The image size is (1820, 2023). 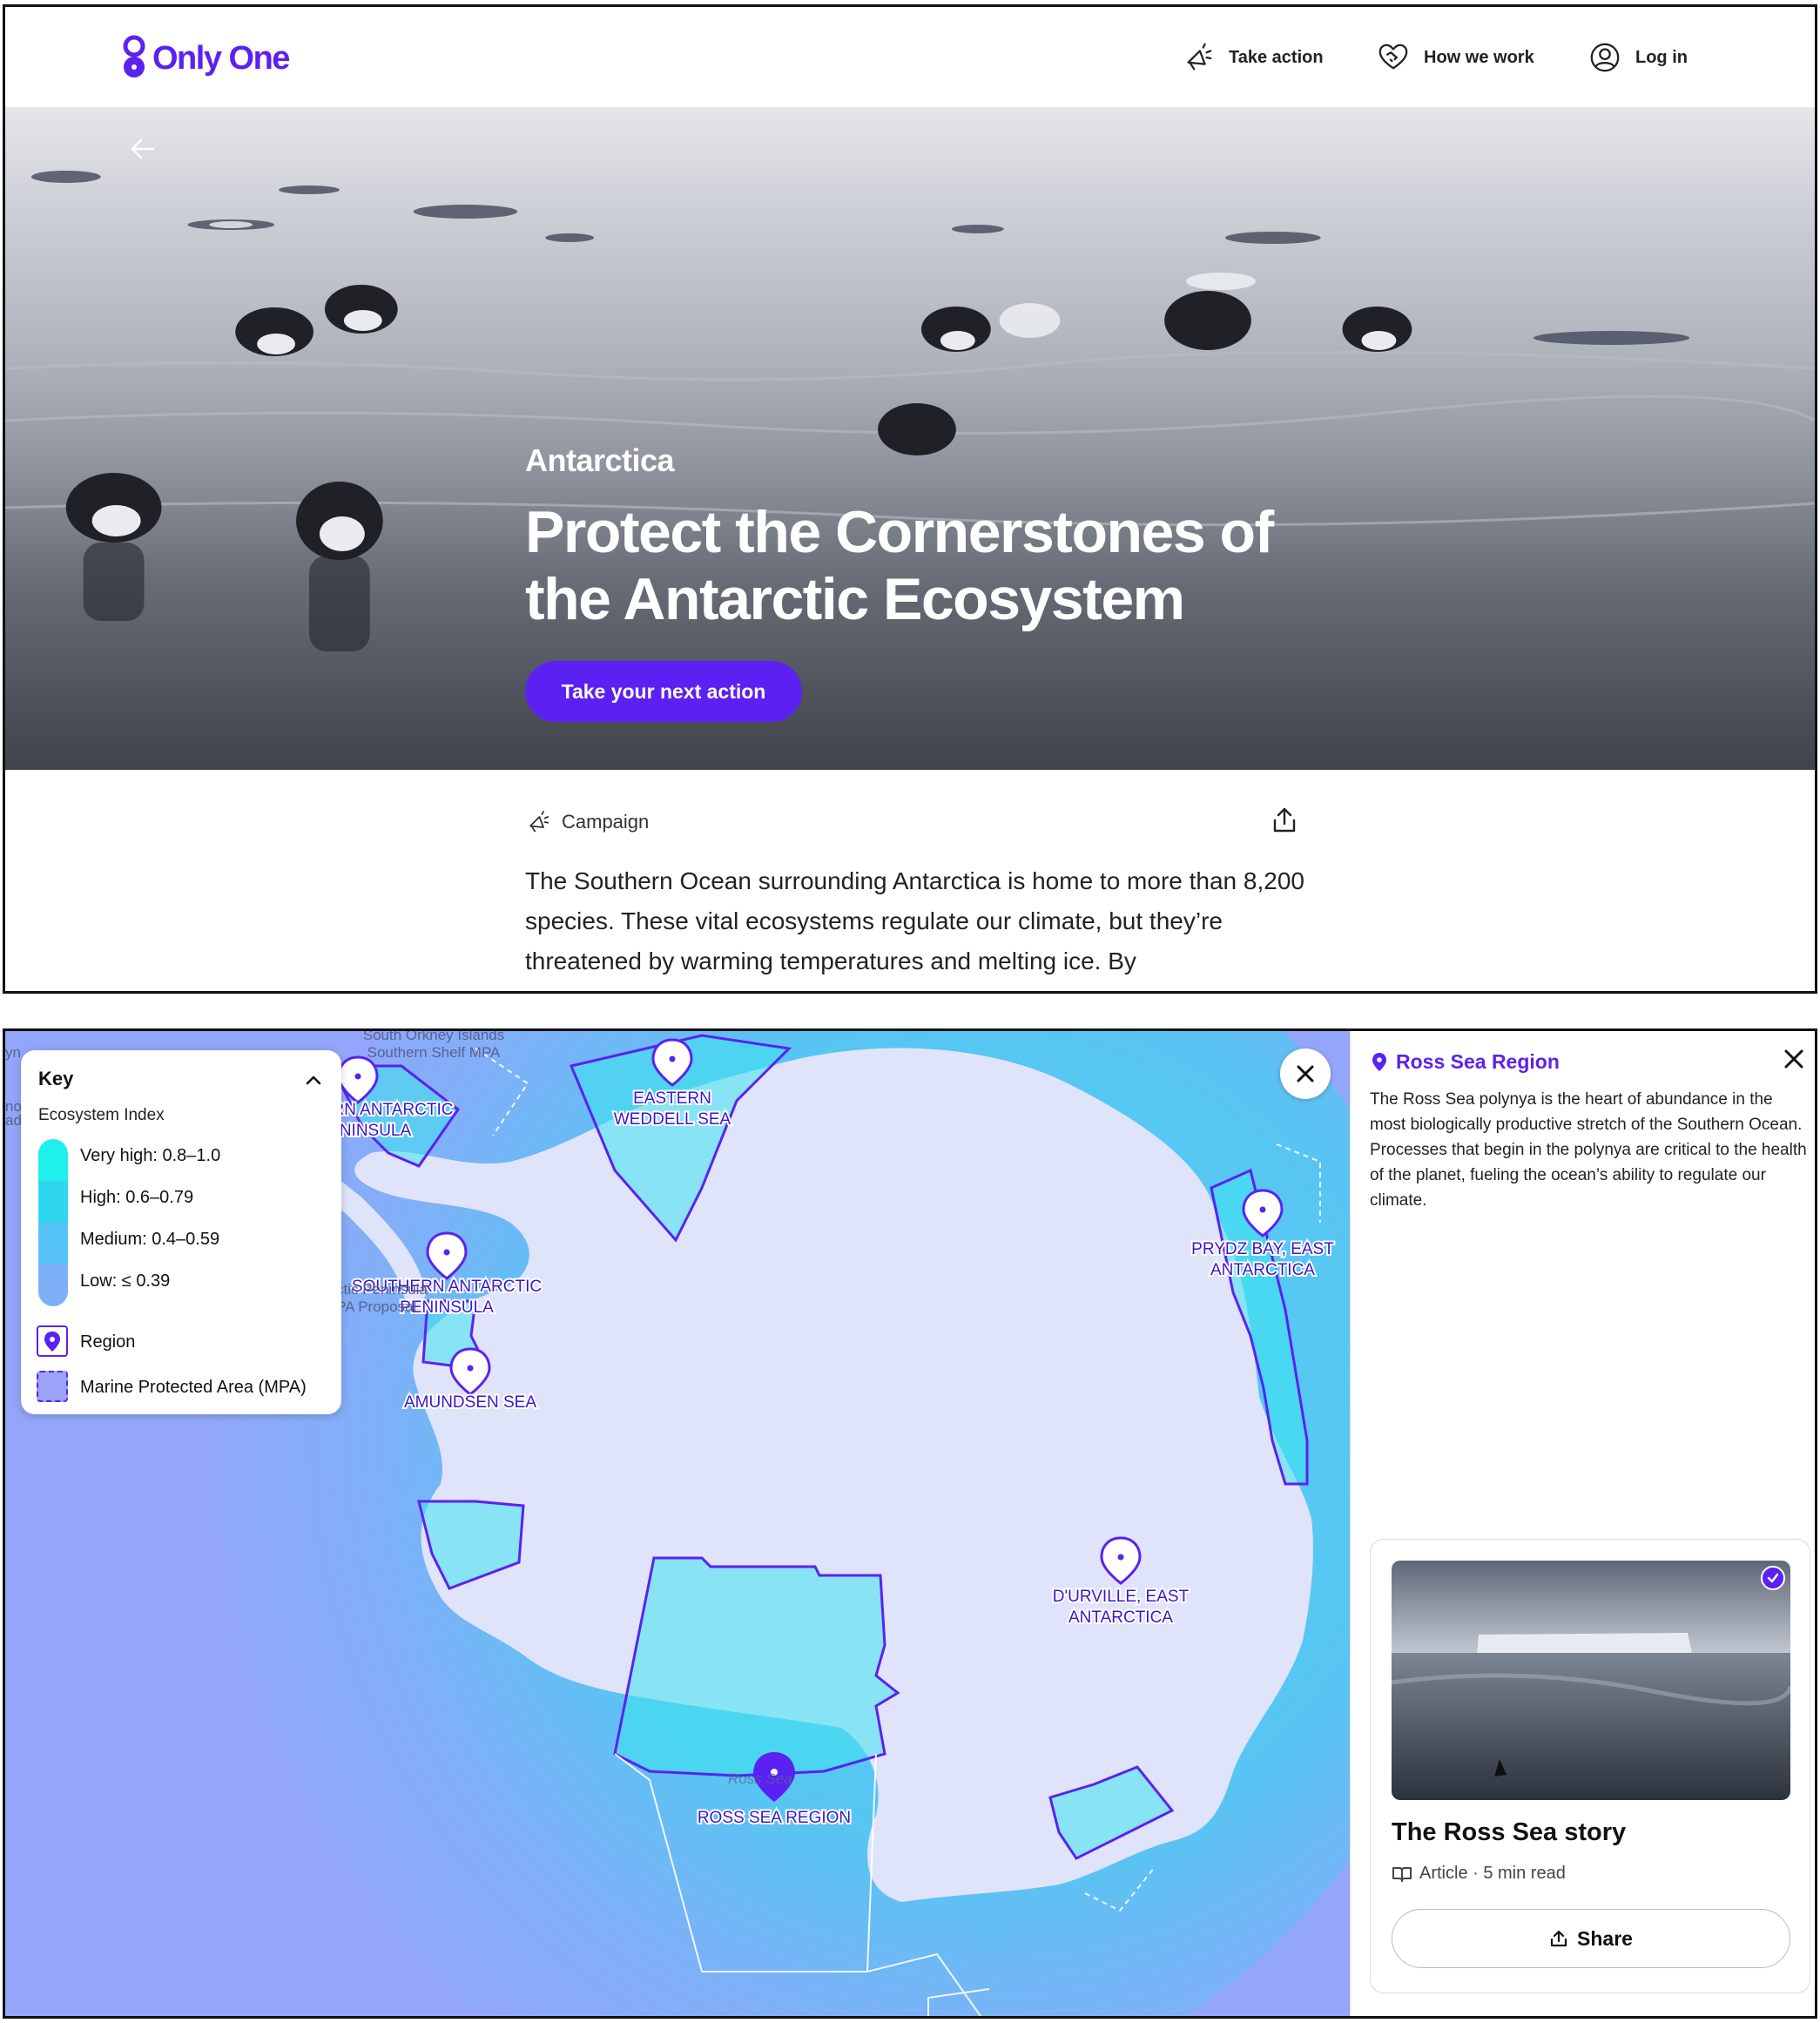 What do you see at coordinates (125, 1281) in the screenshot?
I see `legend-low: Low: ≤ 0.39` at bounding box center [125, 1281].